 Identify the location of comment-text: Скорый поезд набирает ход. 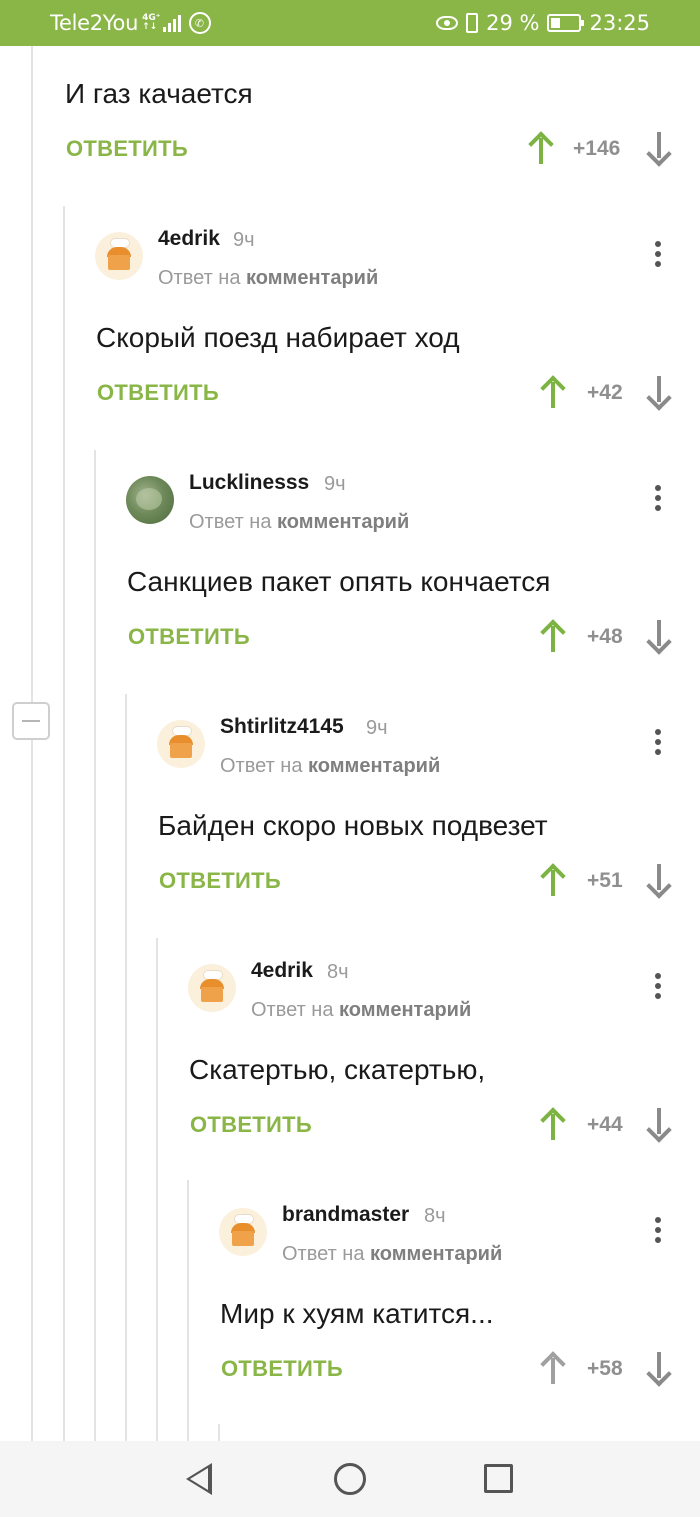
(278, 337).